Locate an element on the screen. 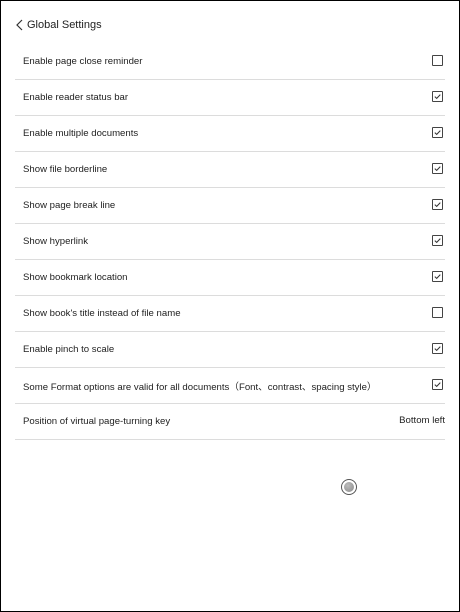 The width and height of the screenshot is (460, 612). chevron-left-icon is located at coordinates (20, 25).